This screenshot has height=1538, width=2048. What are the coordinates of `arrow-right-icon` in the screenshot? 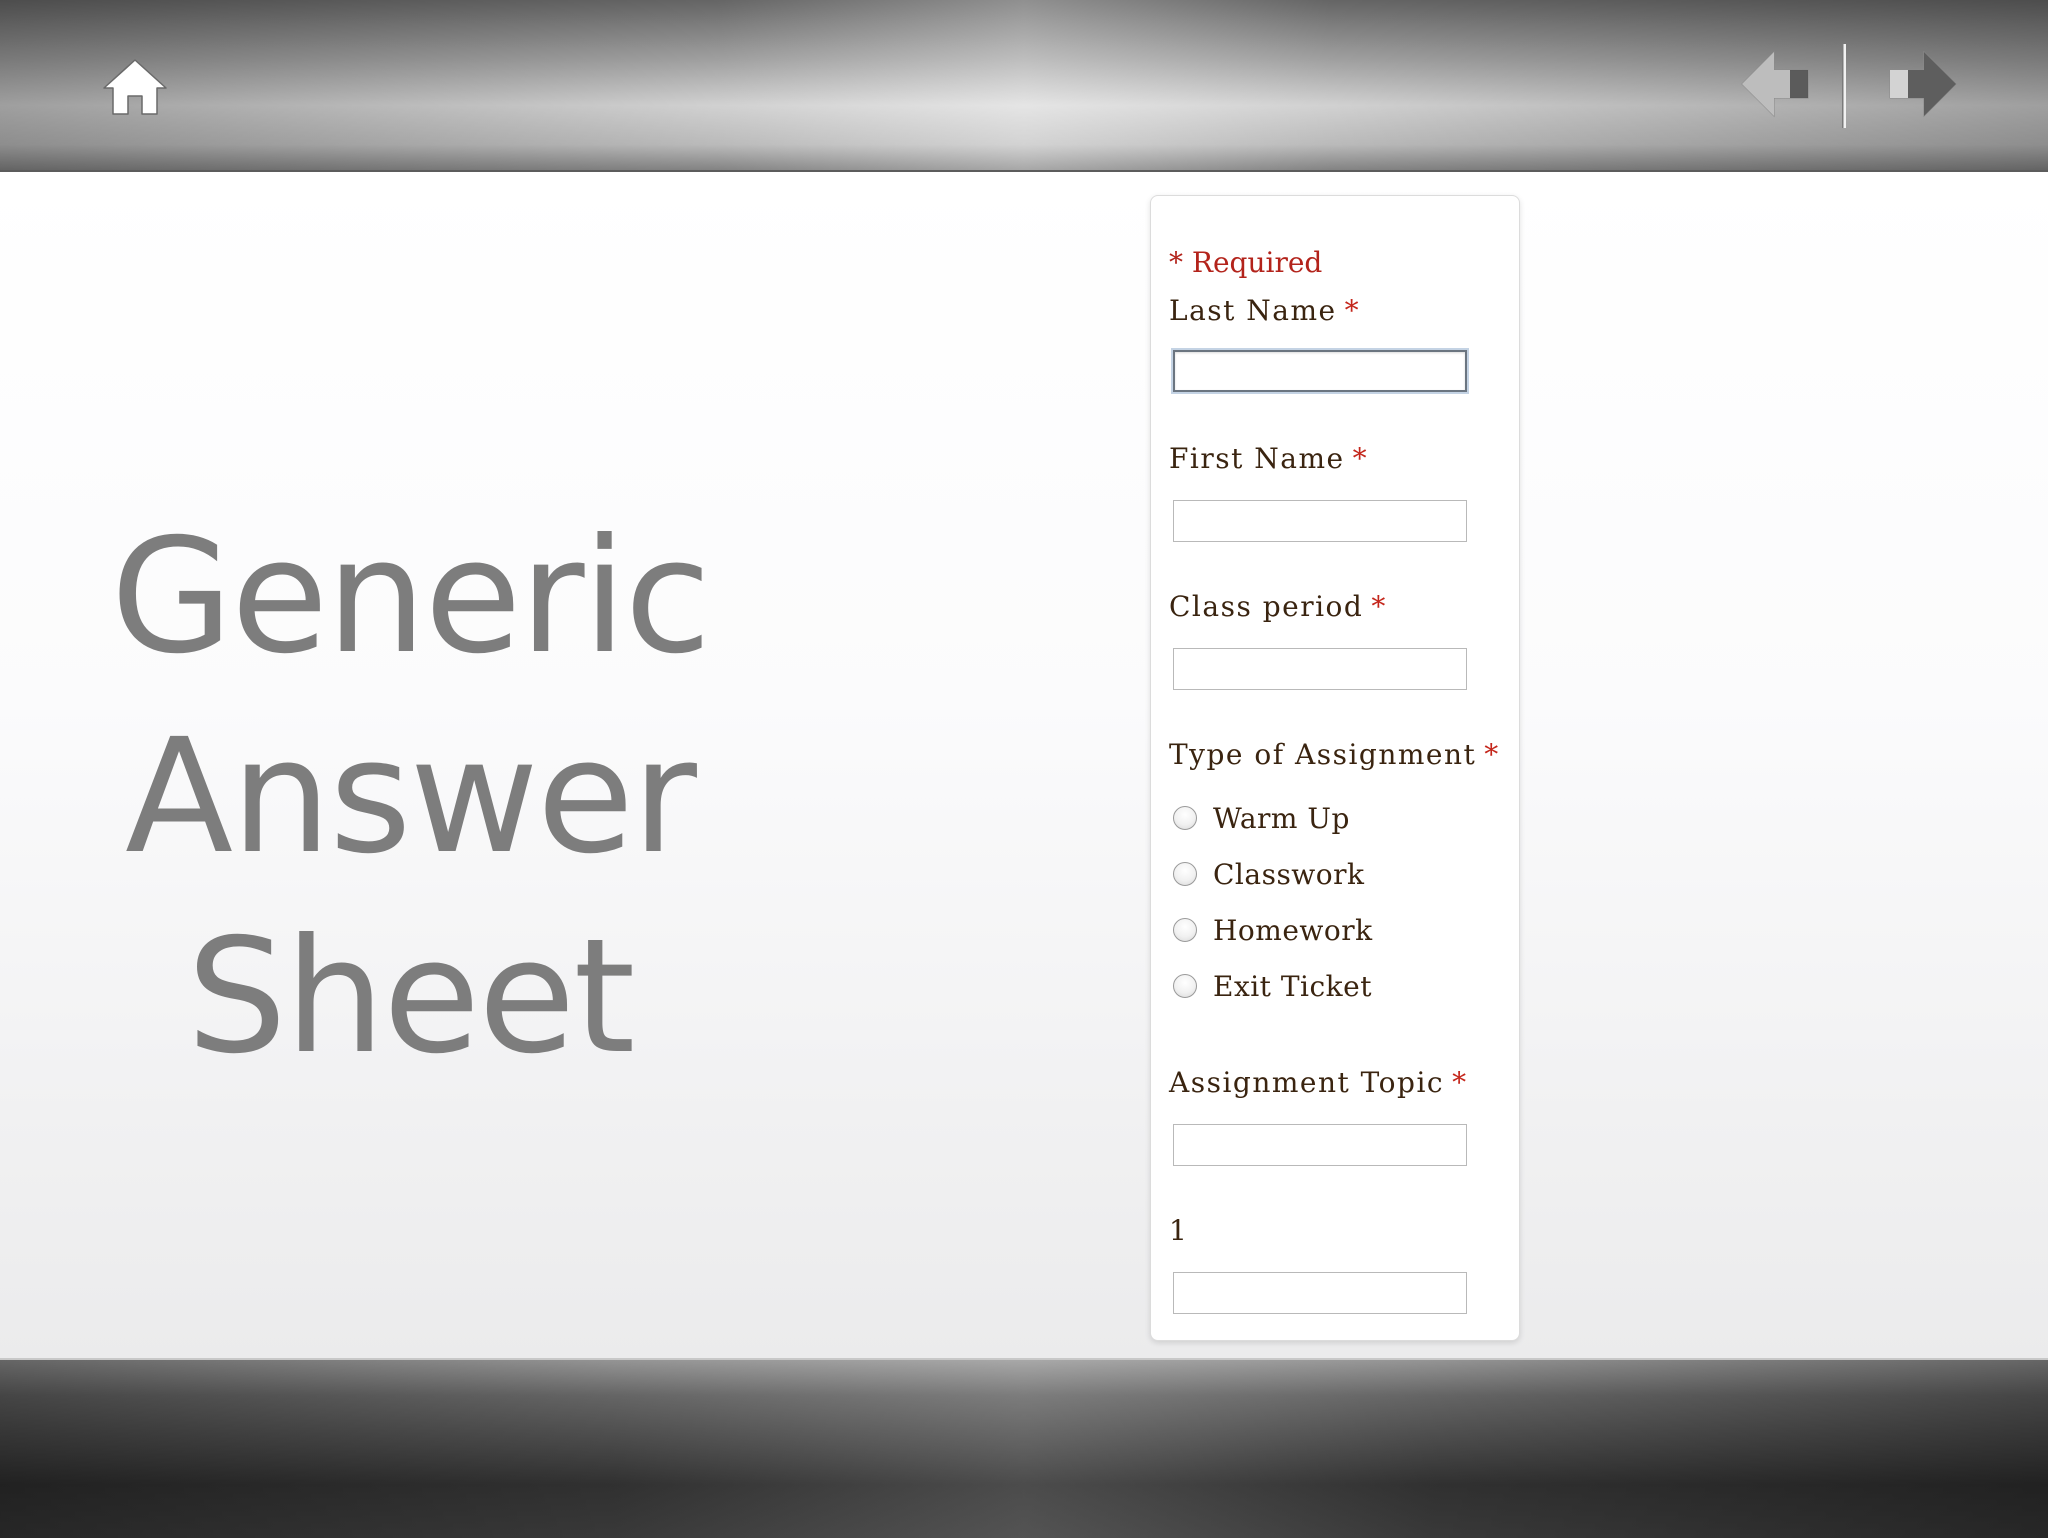 It's located at (1923, 84).